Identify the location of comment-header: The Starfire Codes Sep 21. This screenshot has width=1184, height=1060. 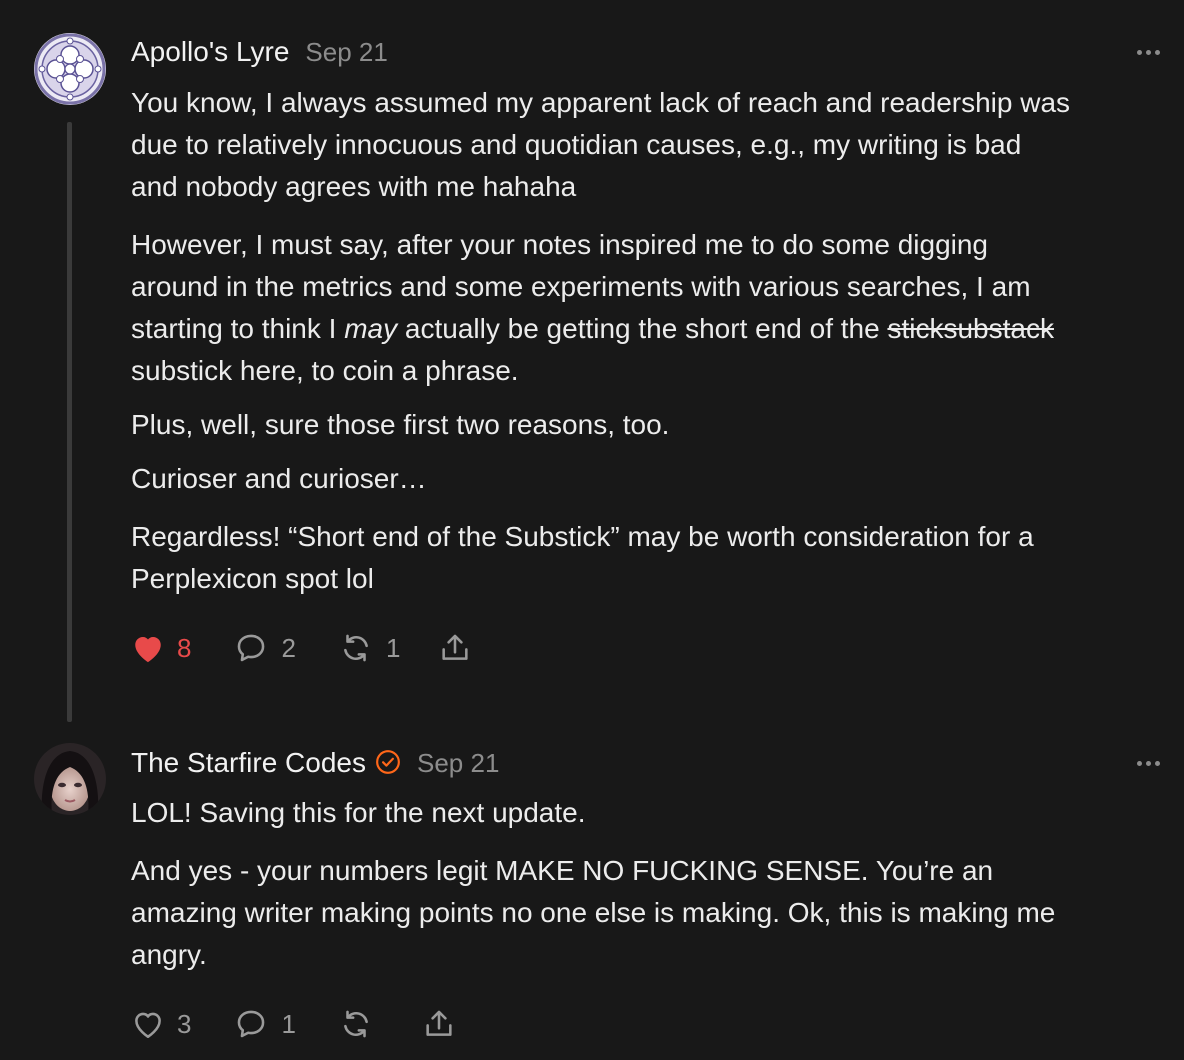
(315, 762).